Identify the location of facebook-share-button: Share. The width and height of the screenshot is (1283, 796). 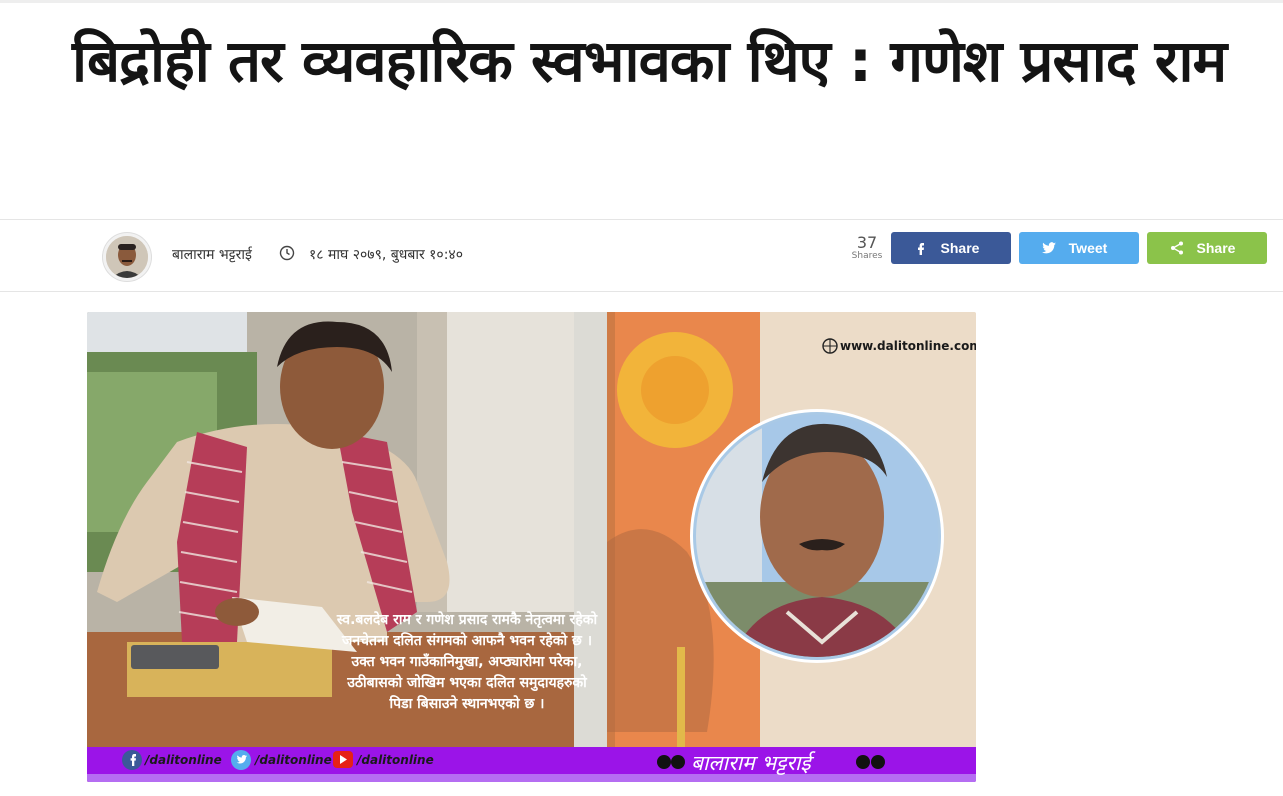
(951, 248).